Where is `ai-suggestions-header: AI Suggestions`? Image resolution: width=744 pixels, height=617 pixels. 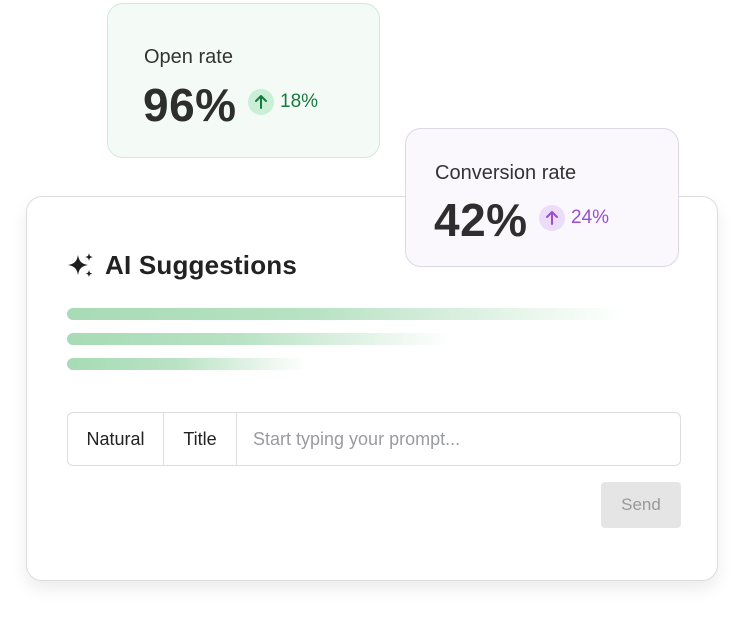
ai-suggestions-header: AI Suggestions is located at coordinates (182, 265).